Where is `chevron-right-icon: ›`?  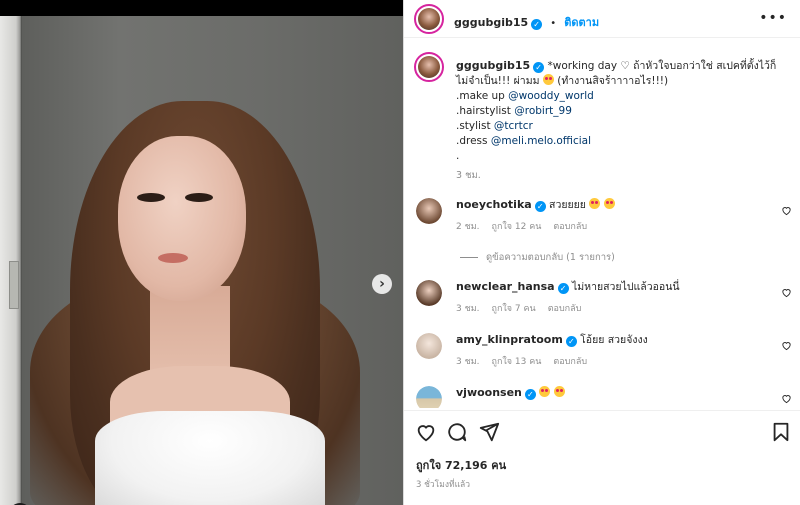 chevron-right-icon: › is located at coordinates (382, 284).